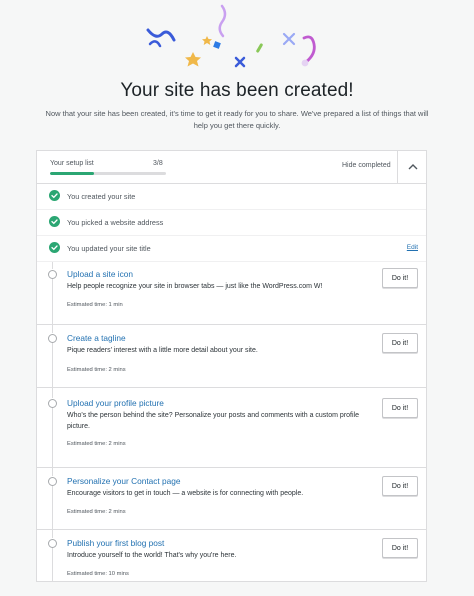 The width and height of the screenshot is (474, 596). Describe the element at coordinates (412, 247) in the screenshot. I see `edit-link: Edit` at that location.